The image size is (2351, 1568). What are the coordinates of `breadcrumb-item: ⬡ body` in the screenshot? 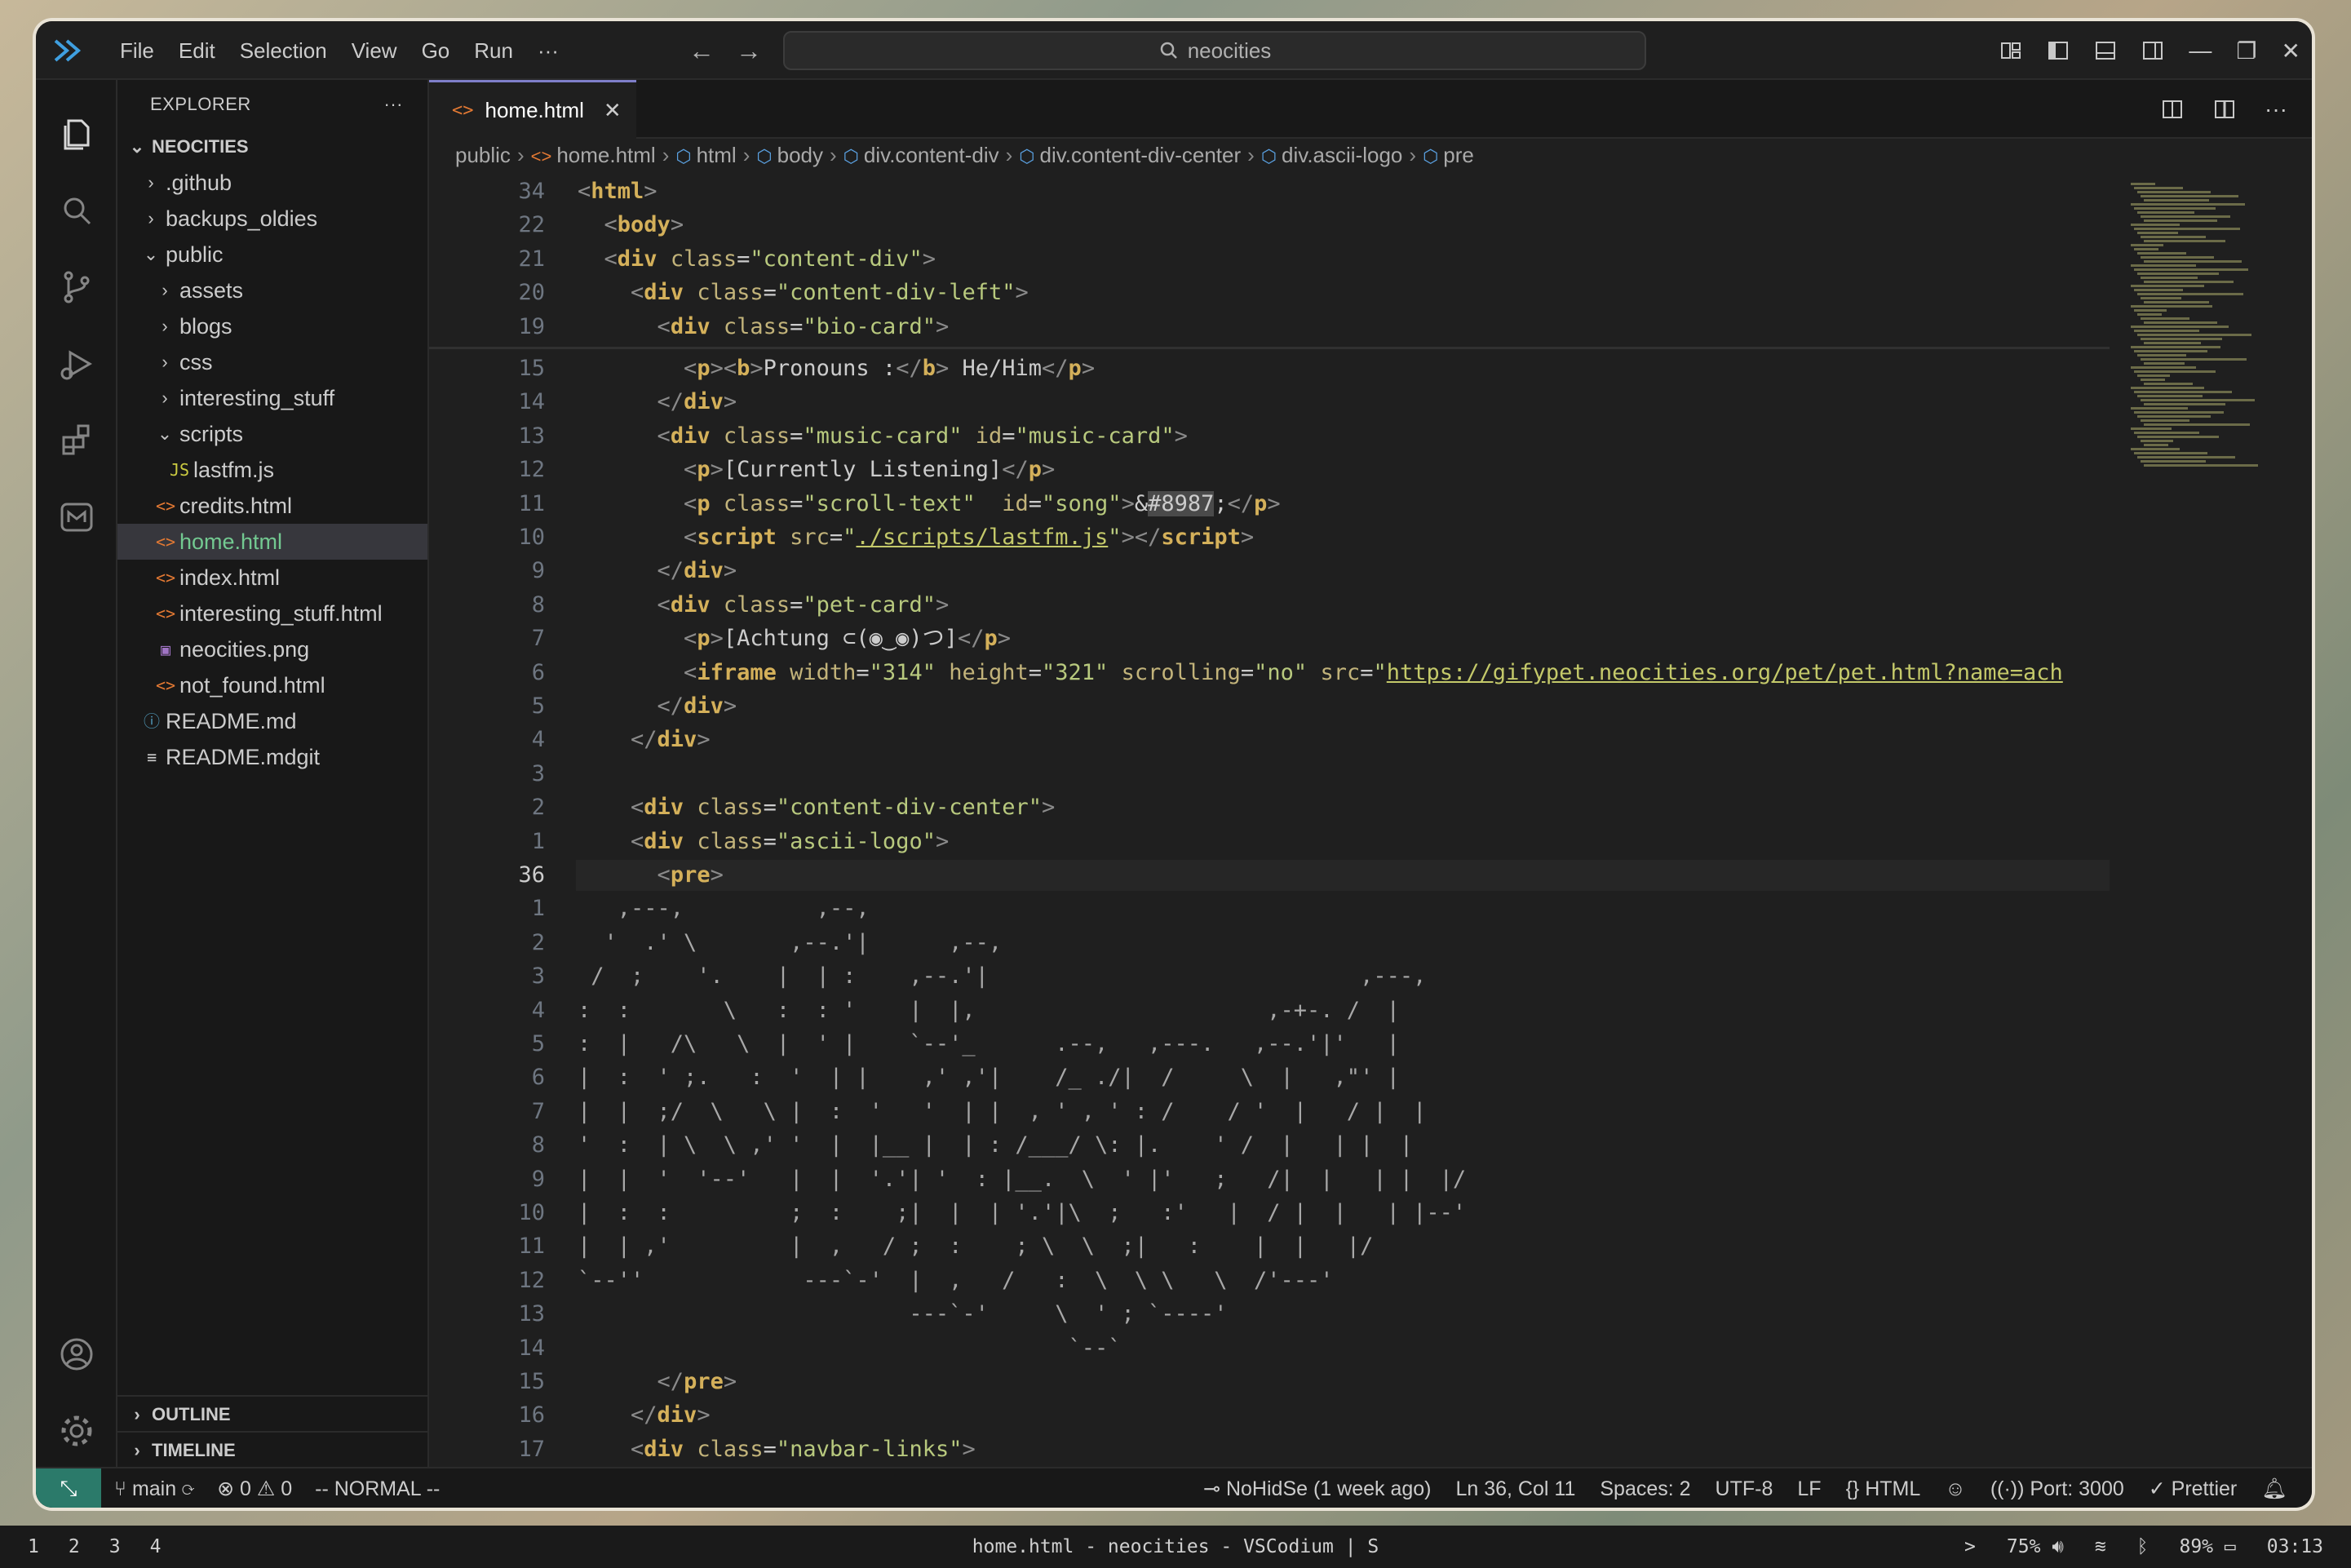 It's located at (789, 155).